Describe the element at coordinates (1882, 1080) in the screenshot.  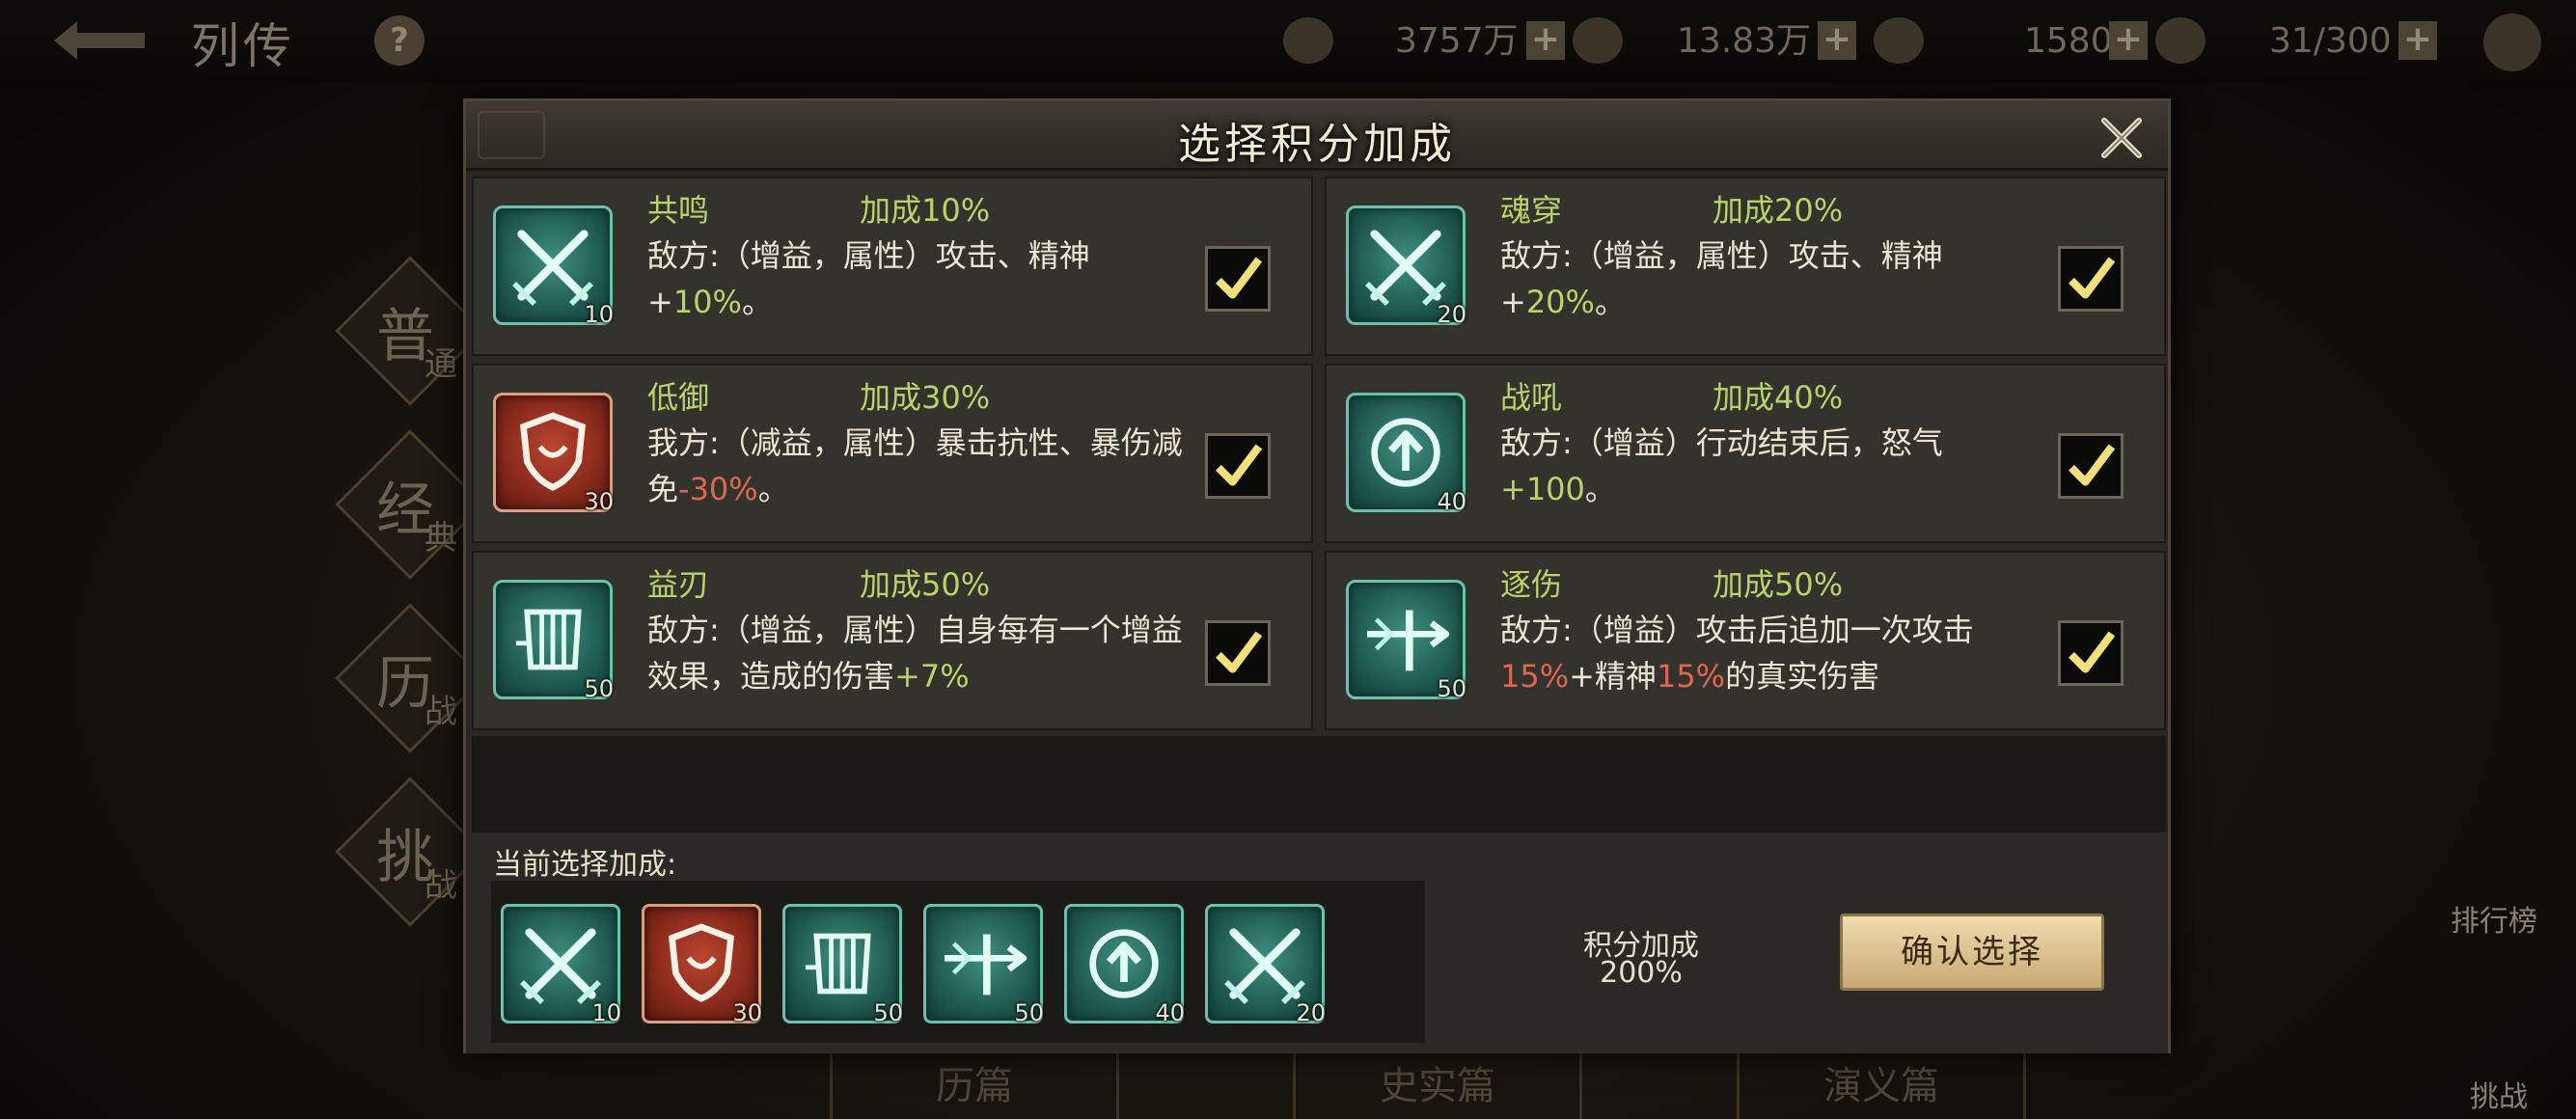
I see `bottom-tab-3: 演义篇` at that location.